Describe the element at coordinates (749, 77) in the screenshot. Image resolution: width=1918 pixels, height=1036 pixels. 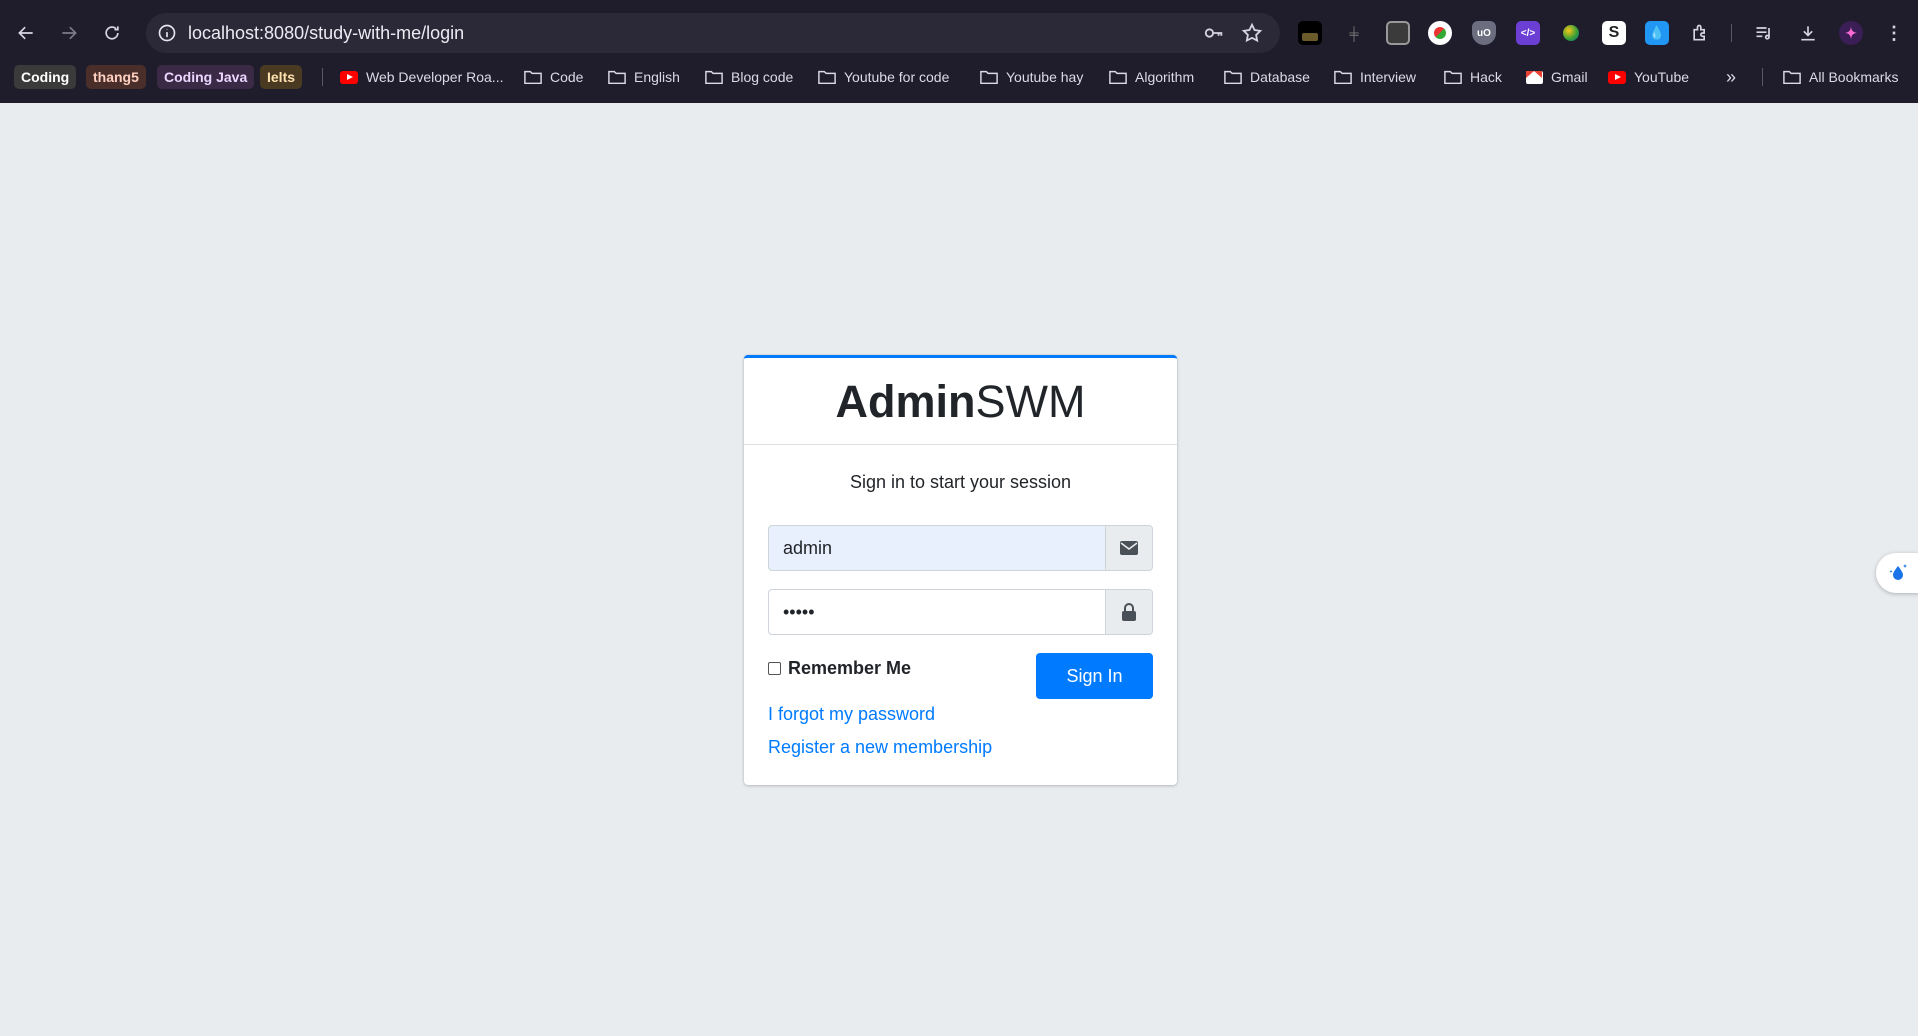
I see `bookmark-folder-blog-code: Blog code` at that location.